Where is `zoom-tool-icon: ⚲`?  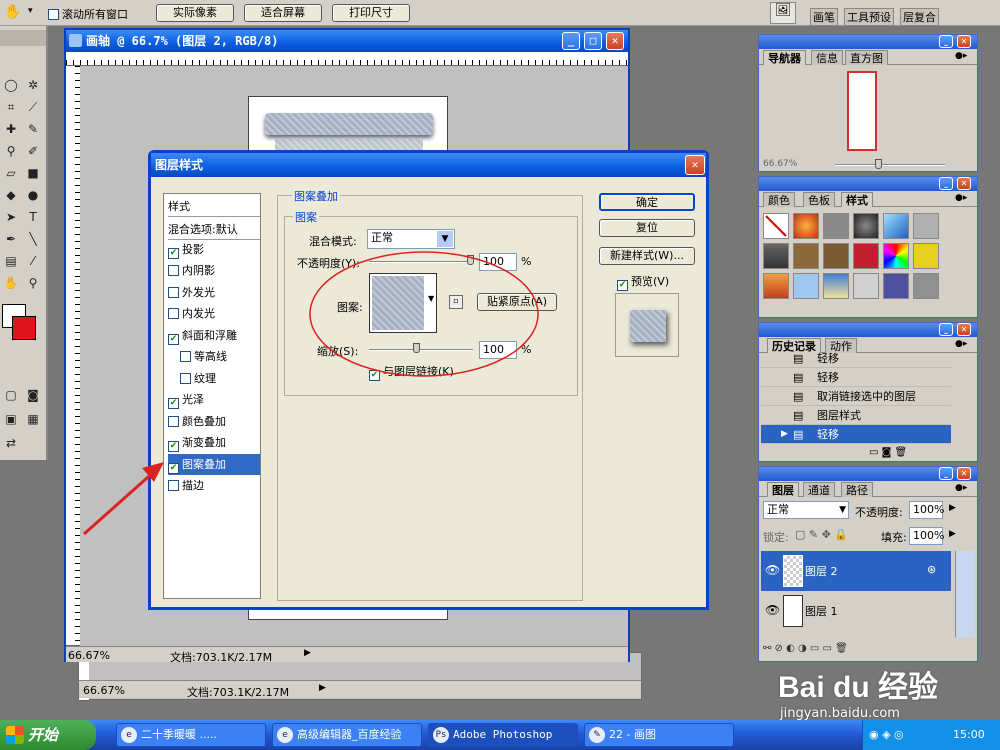
zoom-tool-icon: ⚲ is located at coordinates (33, 283).